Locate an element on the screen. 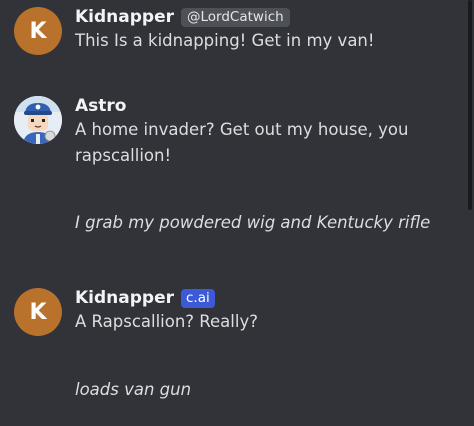 The width and height of the screenshot is (474, 426). avatar-image is located at coordinates (38, 120).